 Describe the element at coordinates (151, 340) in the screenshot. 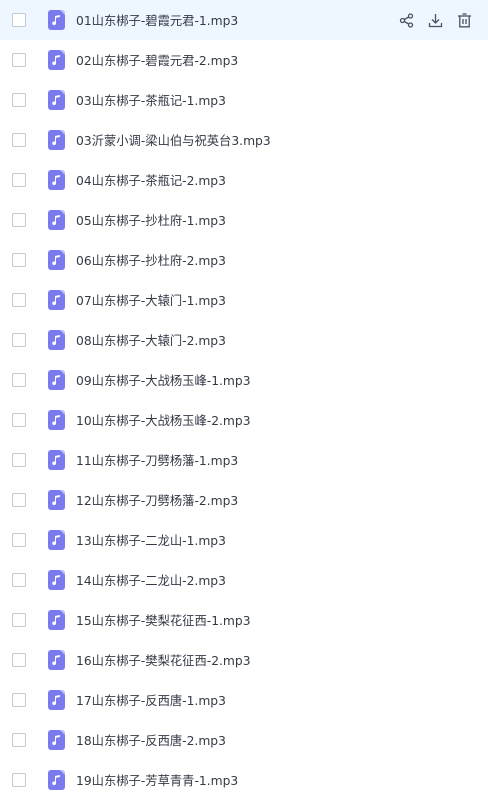

I see `file-name: 08山东梆子-大辕门-2.mp3` at that location.